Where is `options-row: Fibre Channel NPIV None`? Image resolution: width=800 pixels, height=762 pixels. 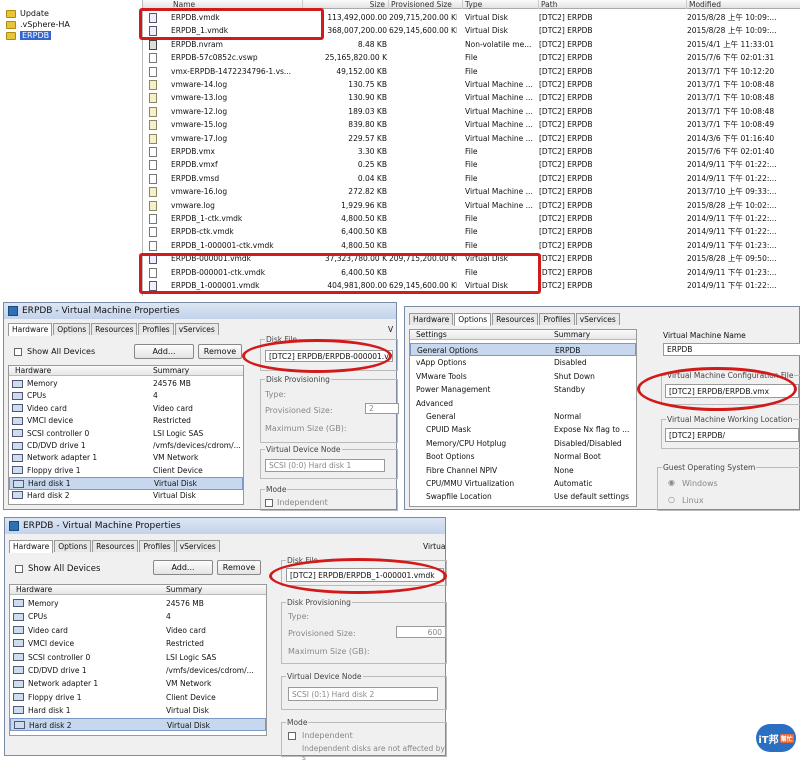
options-row: Fibre Channel NPIV None is located at coordinates (523, 470).